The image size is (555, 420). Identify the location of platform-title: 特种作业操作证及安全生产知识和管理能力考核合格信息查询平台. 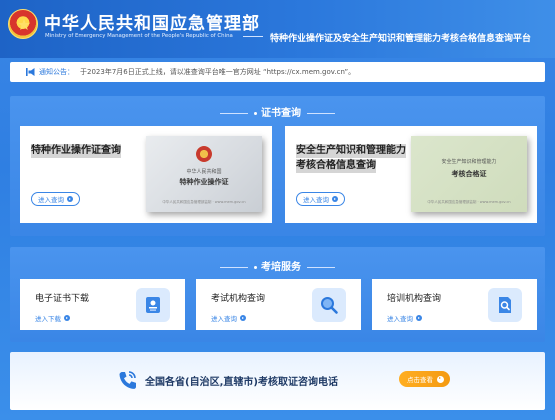
(401, 39).